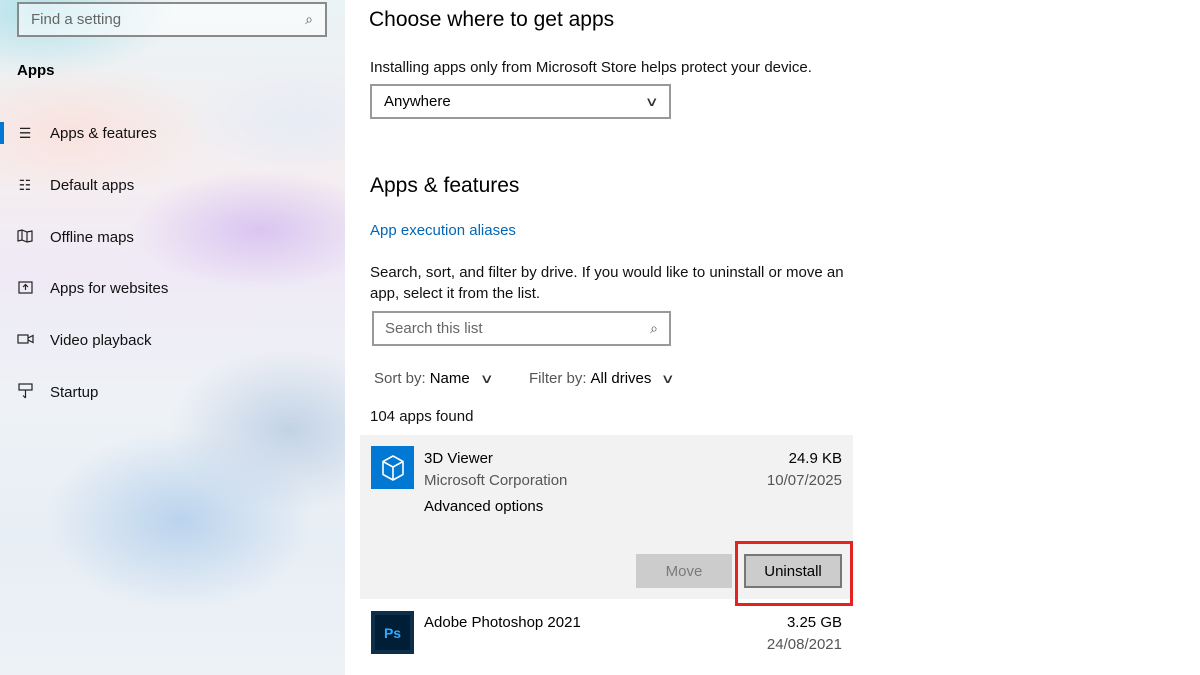 The width and height of the screenshot is (1200, 675). I want to click on move-button: Move, so click(684, 571).